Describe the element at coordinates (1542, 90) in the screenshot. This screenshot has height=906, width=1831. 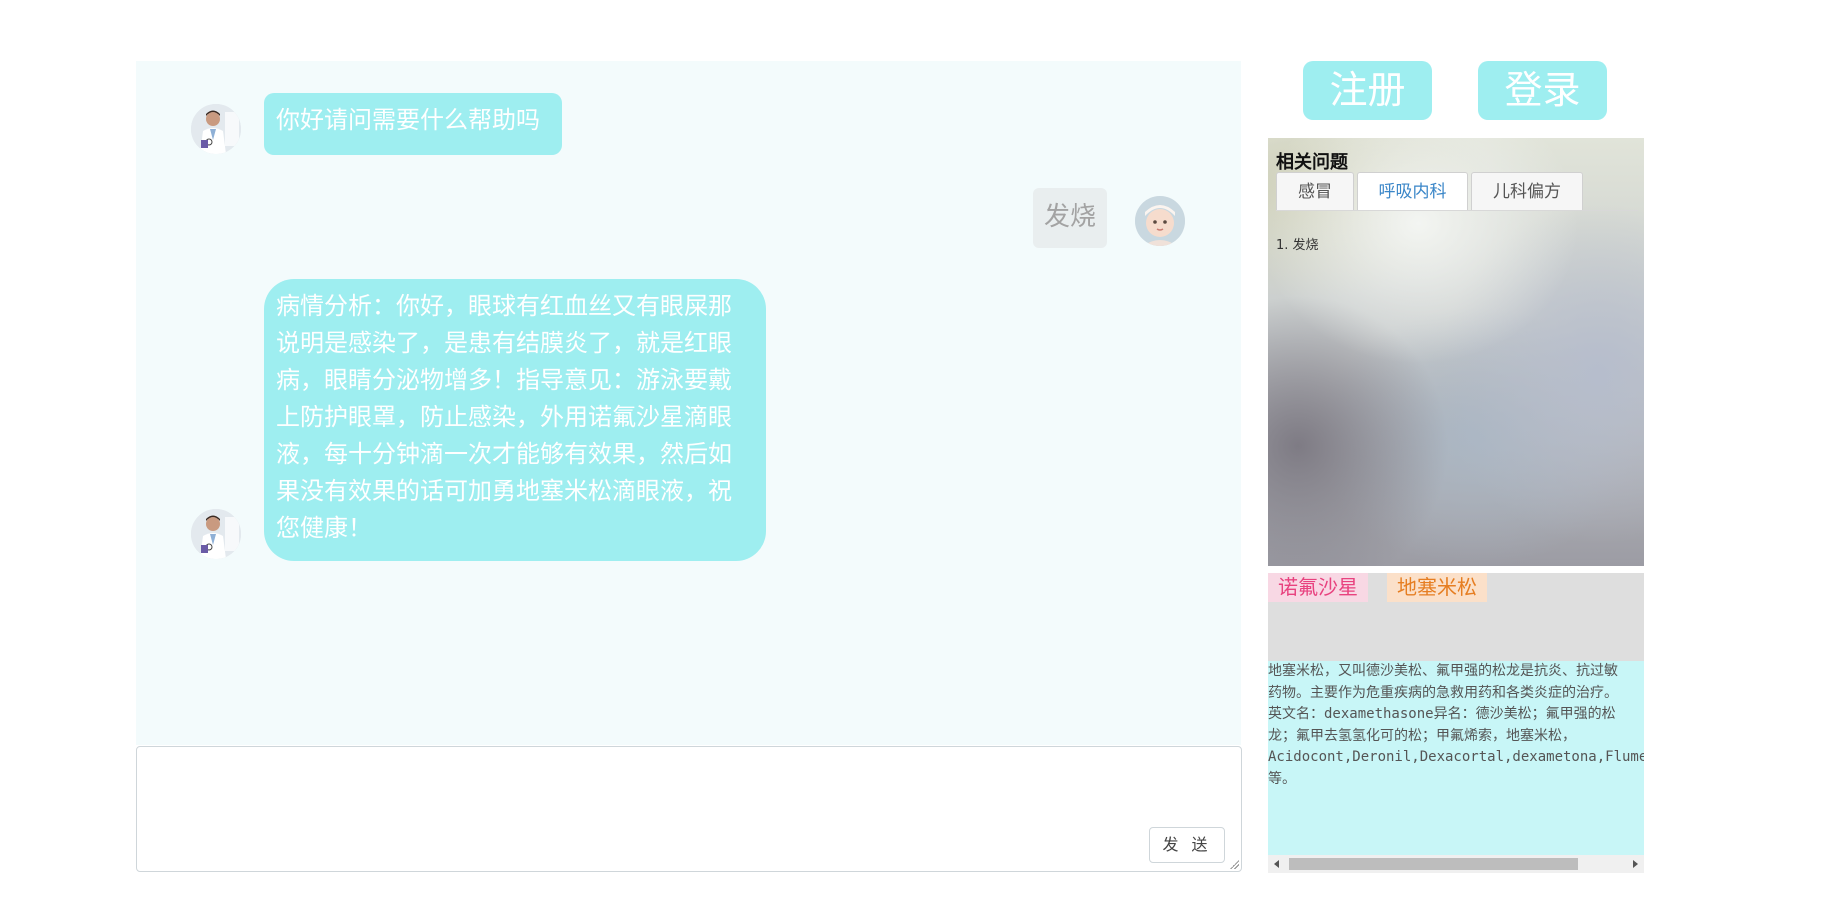
I see `login-button: 登录` at that location.